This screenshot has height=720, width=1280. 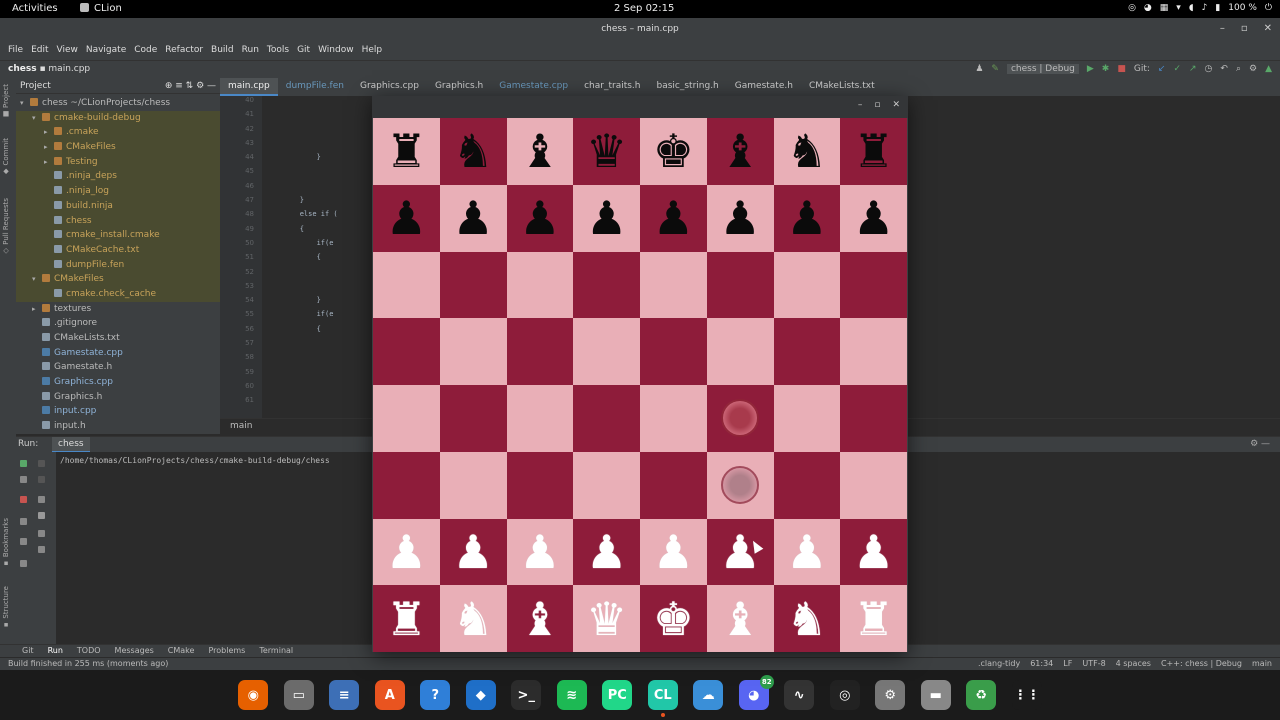 What do you see at coordinates (1224, 69) in the screenshot?
I see `rollback-icon: ↶` at bounding box center [1224, 69].